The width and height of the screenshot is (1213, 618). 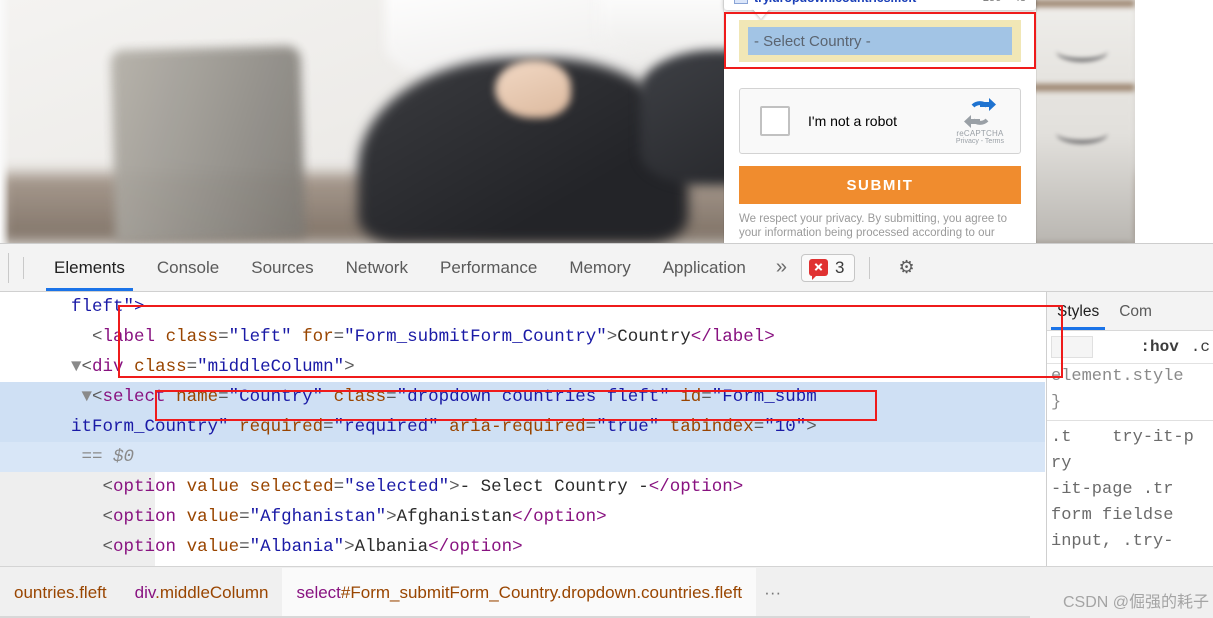 What do you see at coordinates (835, 2) in the screenshot?
I see `inspect-tooltip-selector: try.dropdown.countries.fleft` at bounding box center [835, 2].